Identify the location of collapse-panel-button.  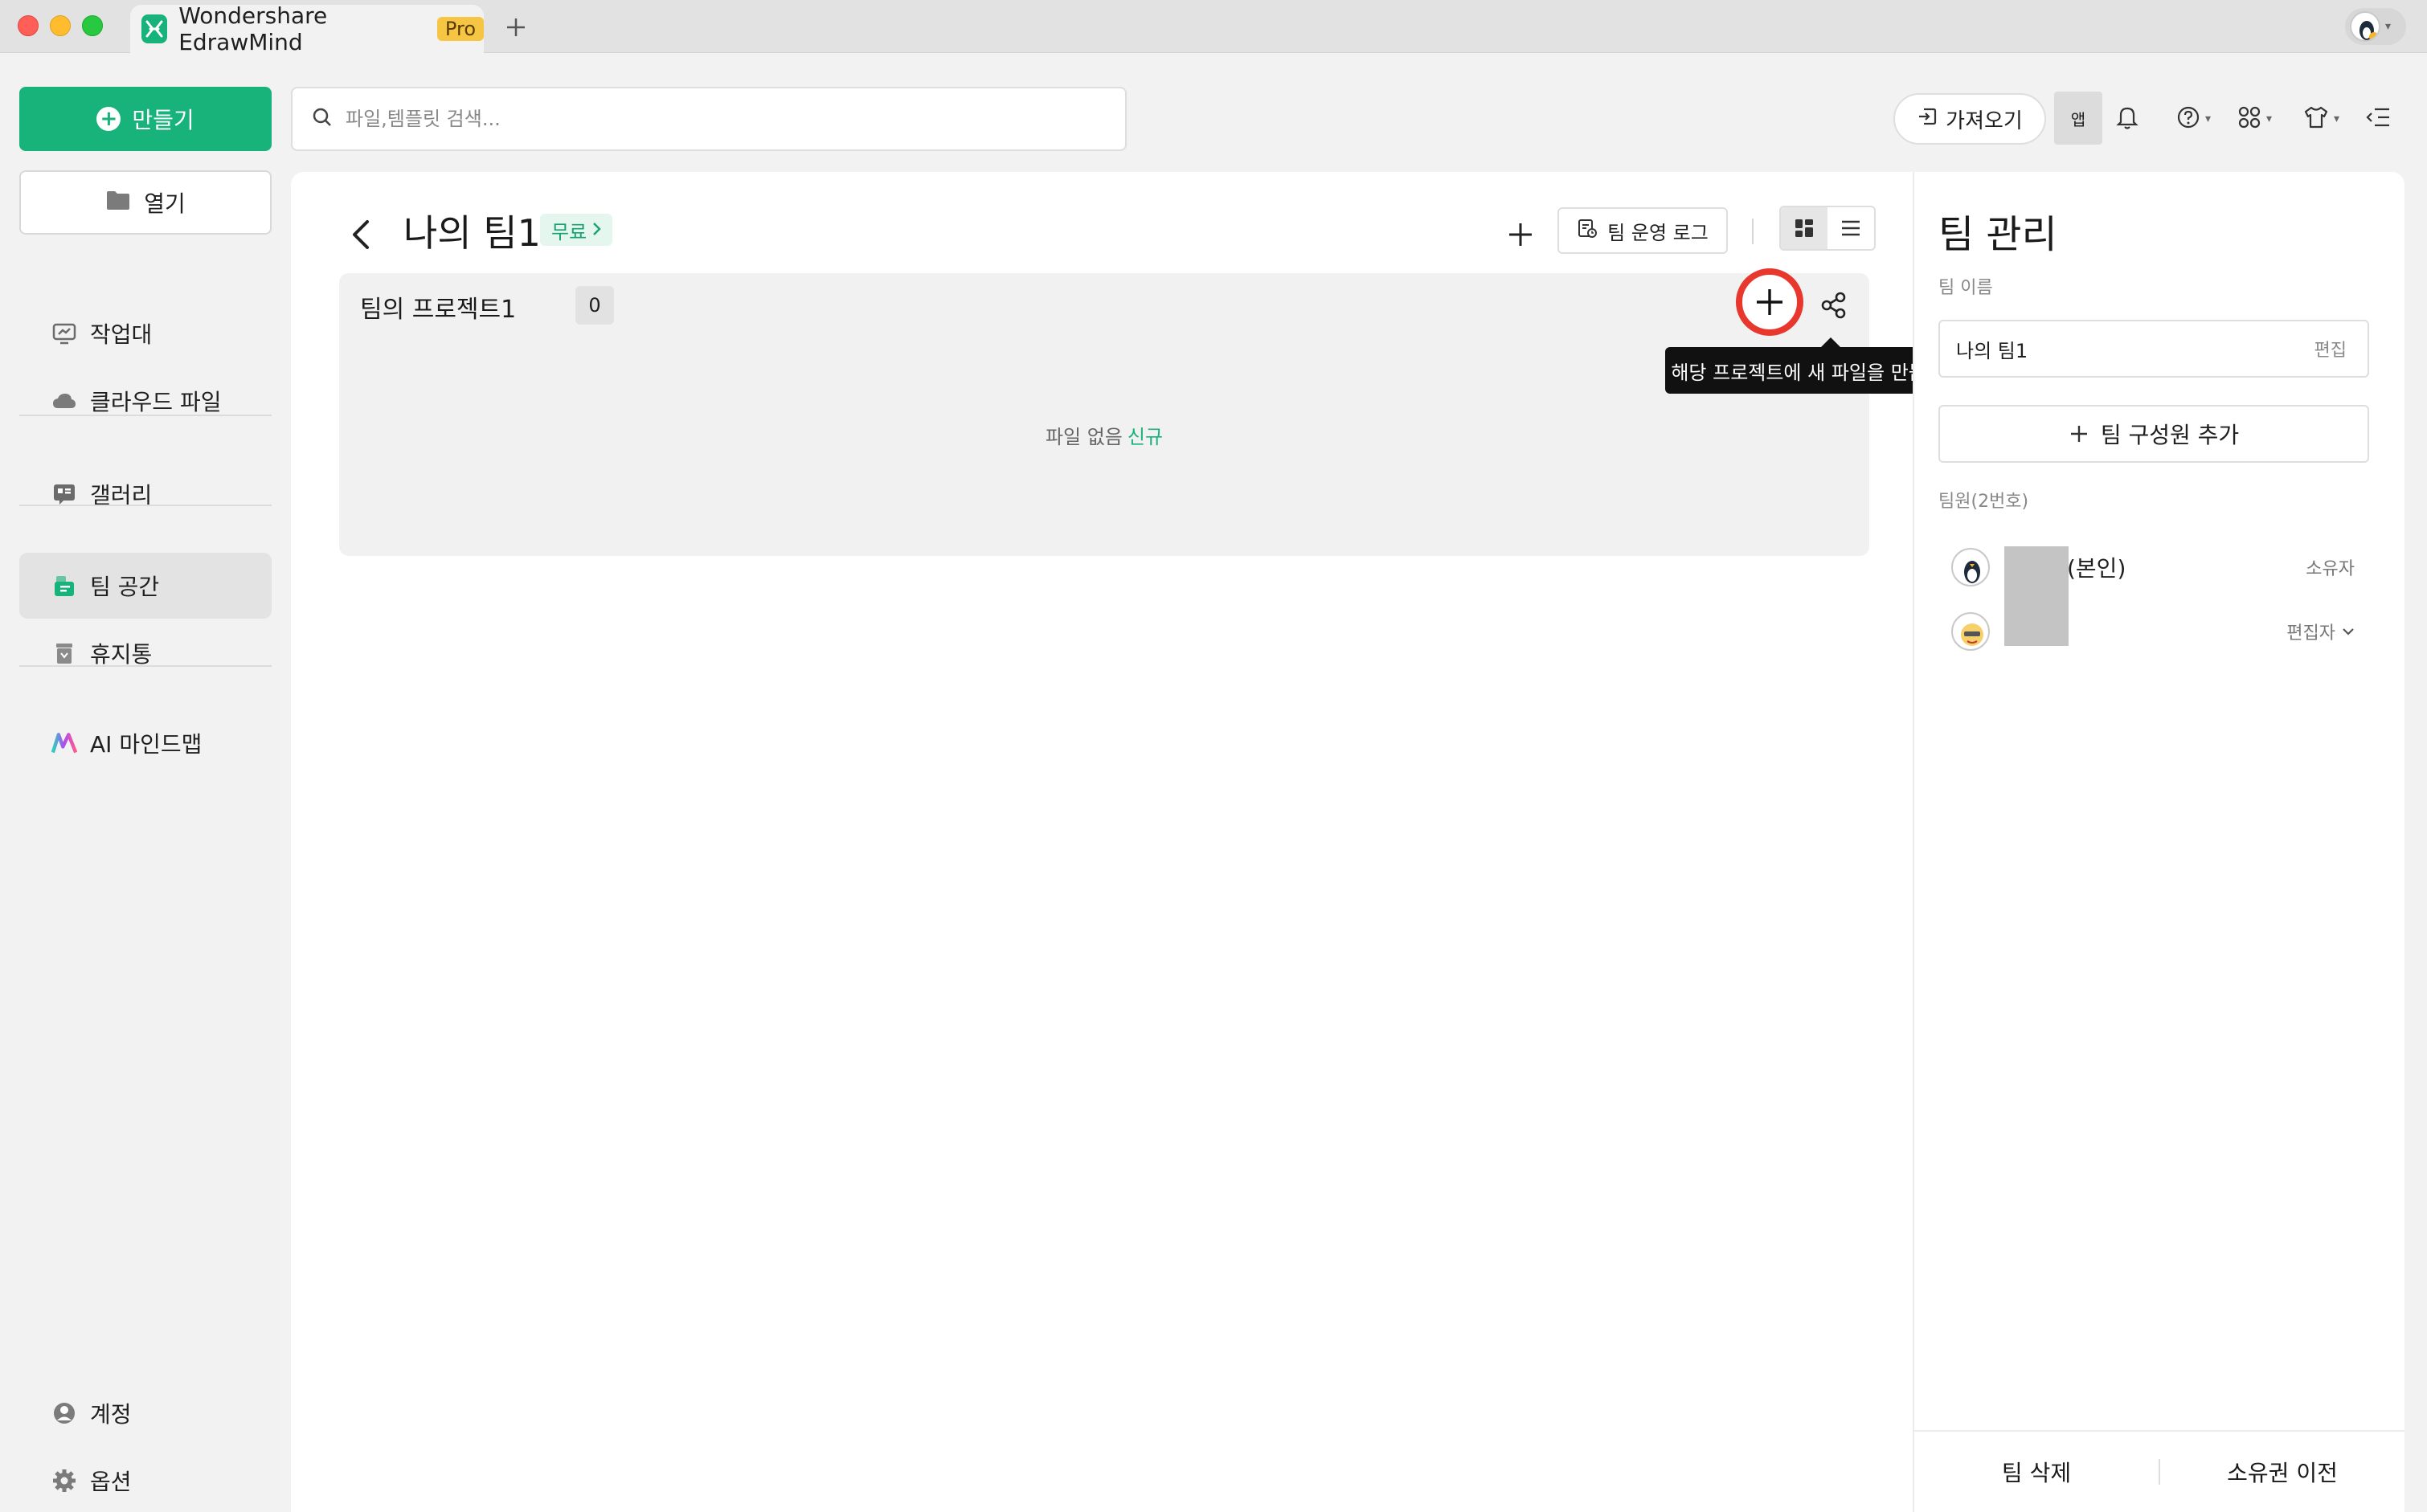
(2378, 119).